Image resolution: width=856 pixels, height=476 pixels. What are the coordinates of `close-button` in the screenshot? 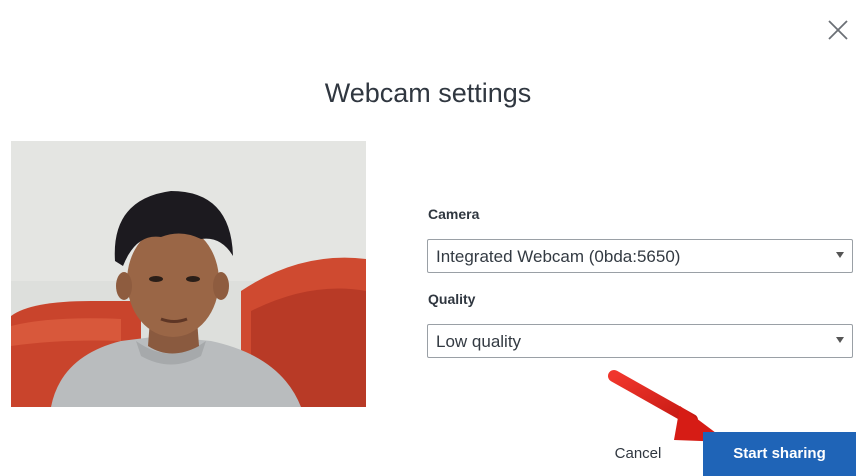 It's located at (838, 30).